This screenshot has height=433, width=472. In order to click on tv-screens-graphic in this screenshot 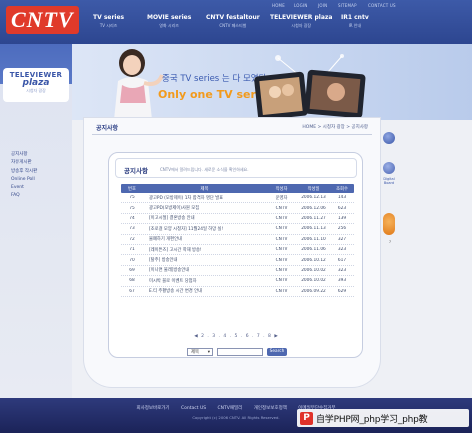, I will do `click(310, 87)`.